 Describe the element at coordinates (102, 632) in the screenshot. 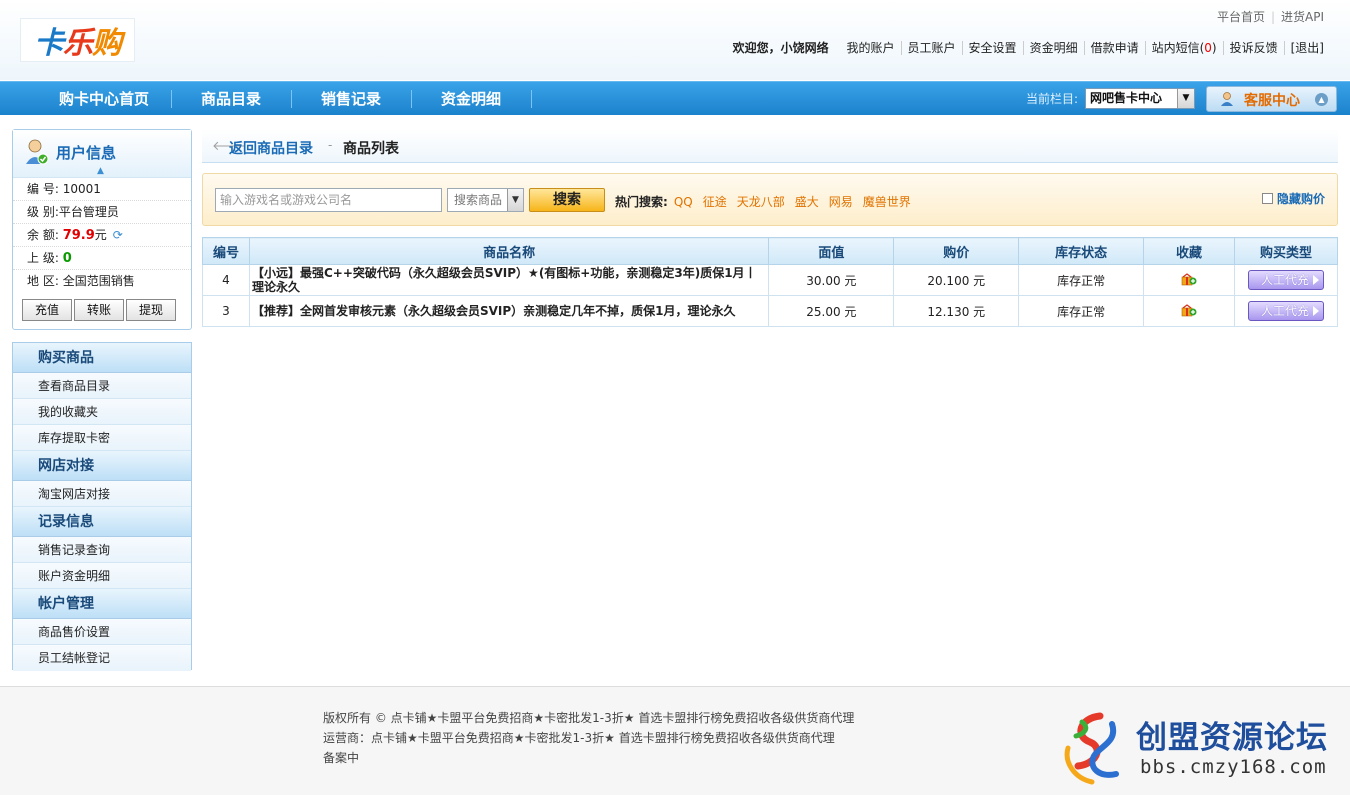

I see `sidebar-item-price-settings: 商品售价设置` at that location.